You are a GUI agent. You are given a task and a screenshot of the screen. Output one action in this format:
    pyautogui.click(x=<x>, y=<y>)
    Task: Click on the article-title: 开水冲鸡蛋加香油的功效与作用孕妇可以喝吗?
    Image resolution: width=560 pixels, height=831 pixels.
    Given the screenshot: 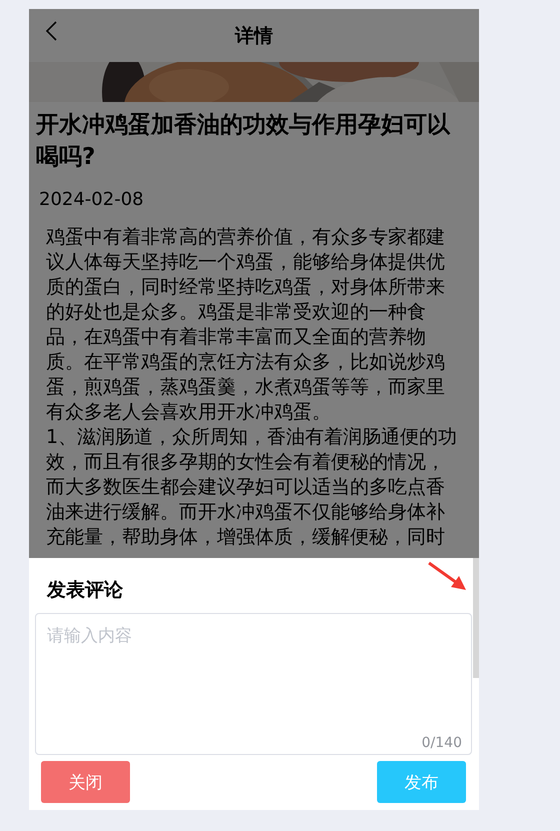 What is the action you would take?
    pyautogui.click(x=244, y=141)
    